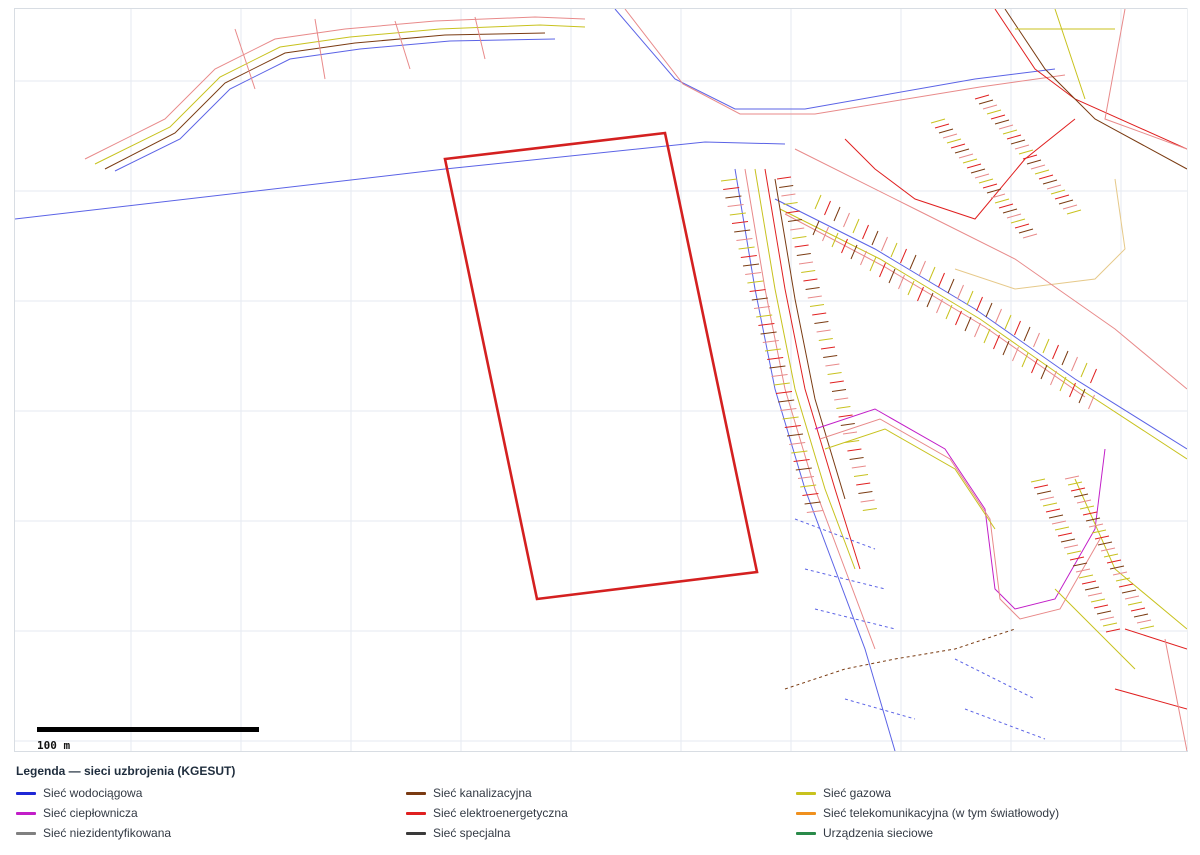 Image resolution: width=1200 pixels, height=855 pixels. I want to click on scale-label: 100 m, so click(54, 745).